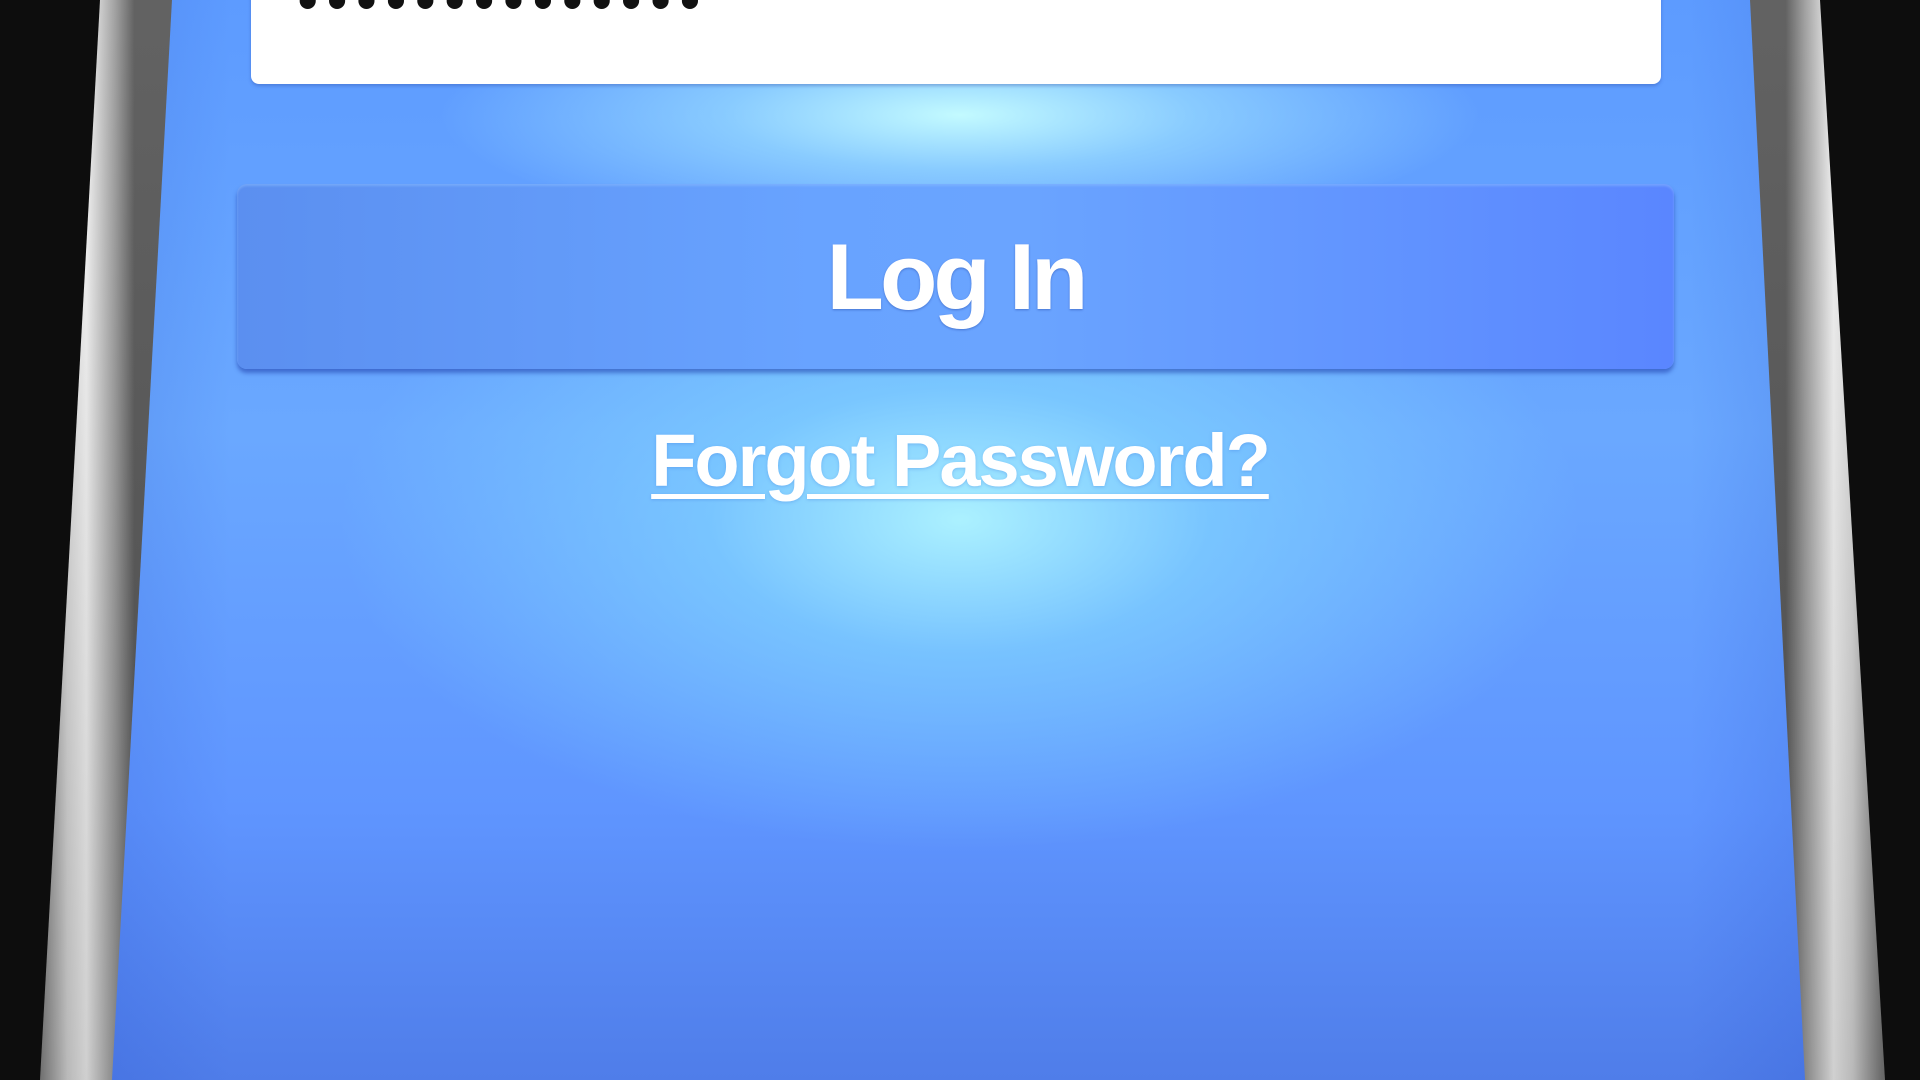 Image resolution: width=1920 pixels, height=1080 pixels. I want to click on password-value: ••••••••••••••, so click(499, 14).